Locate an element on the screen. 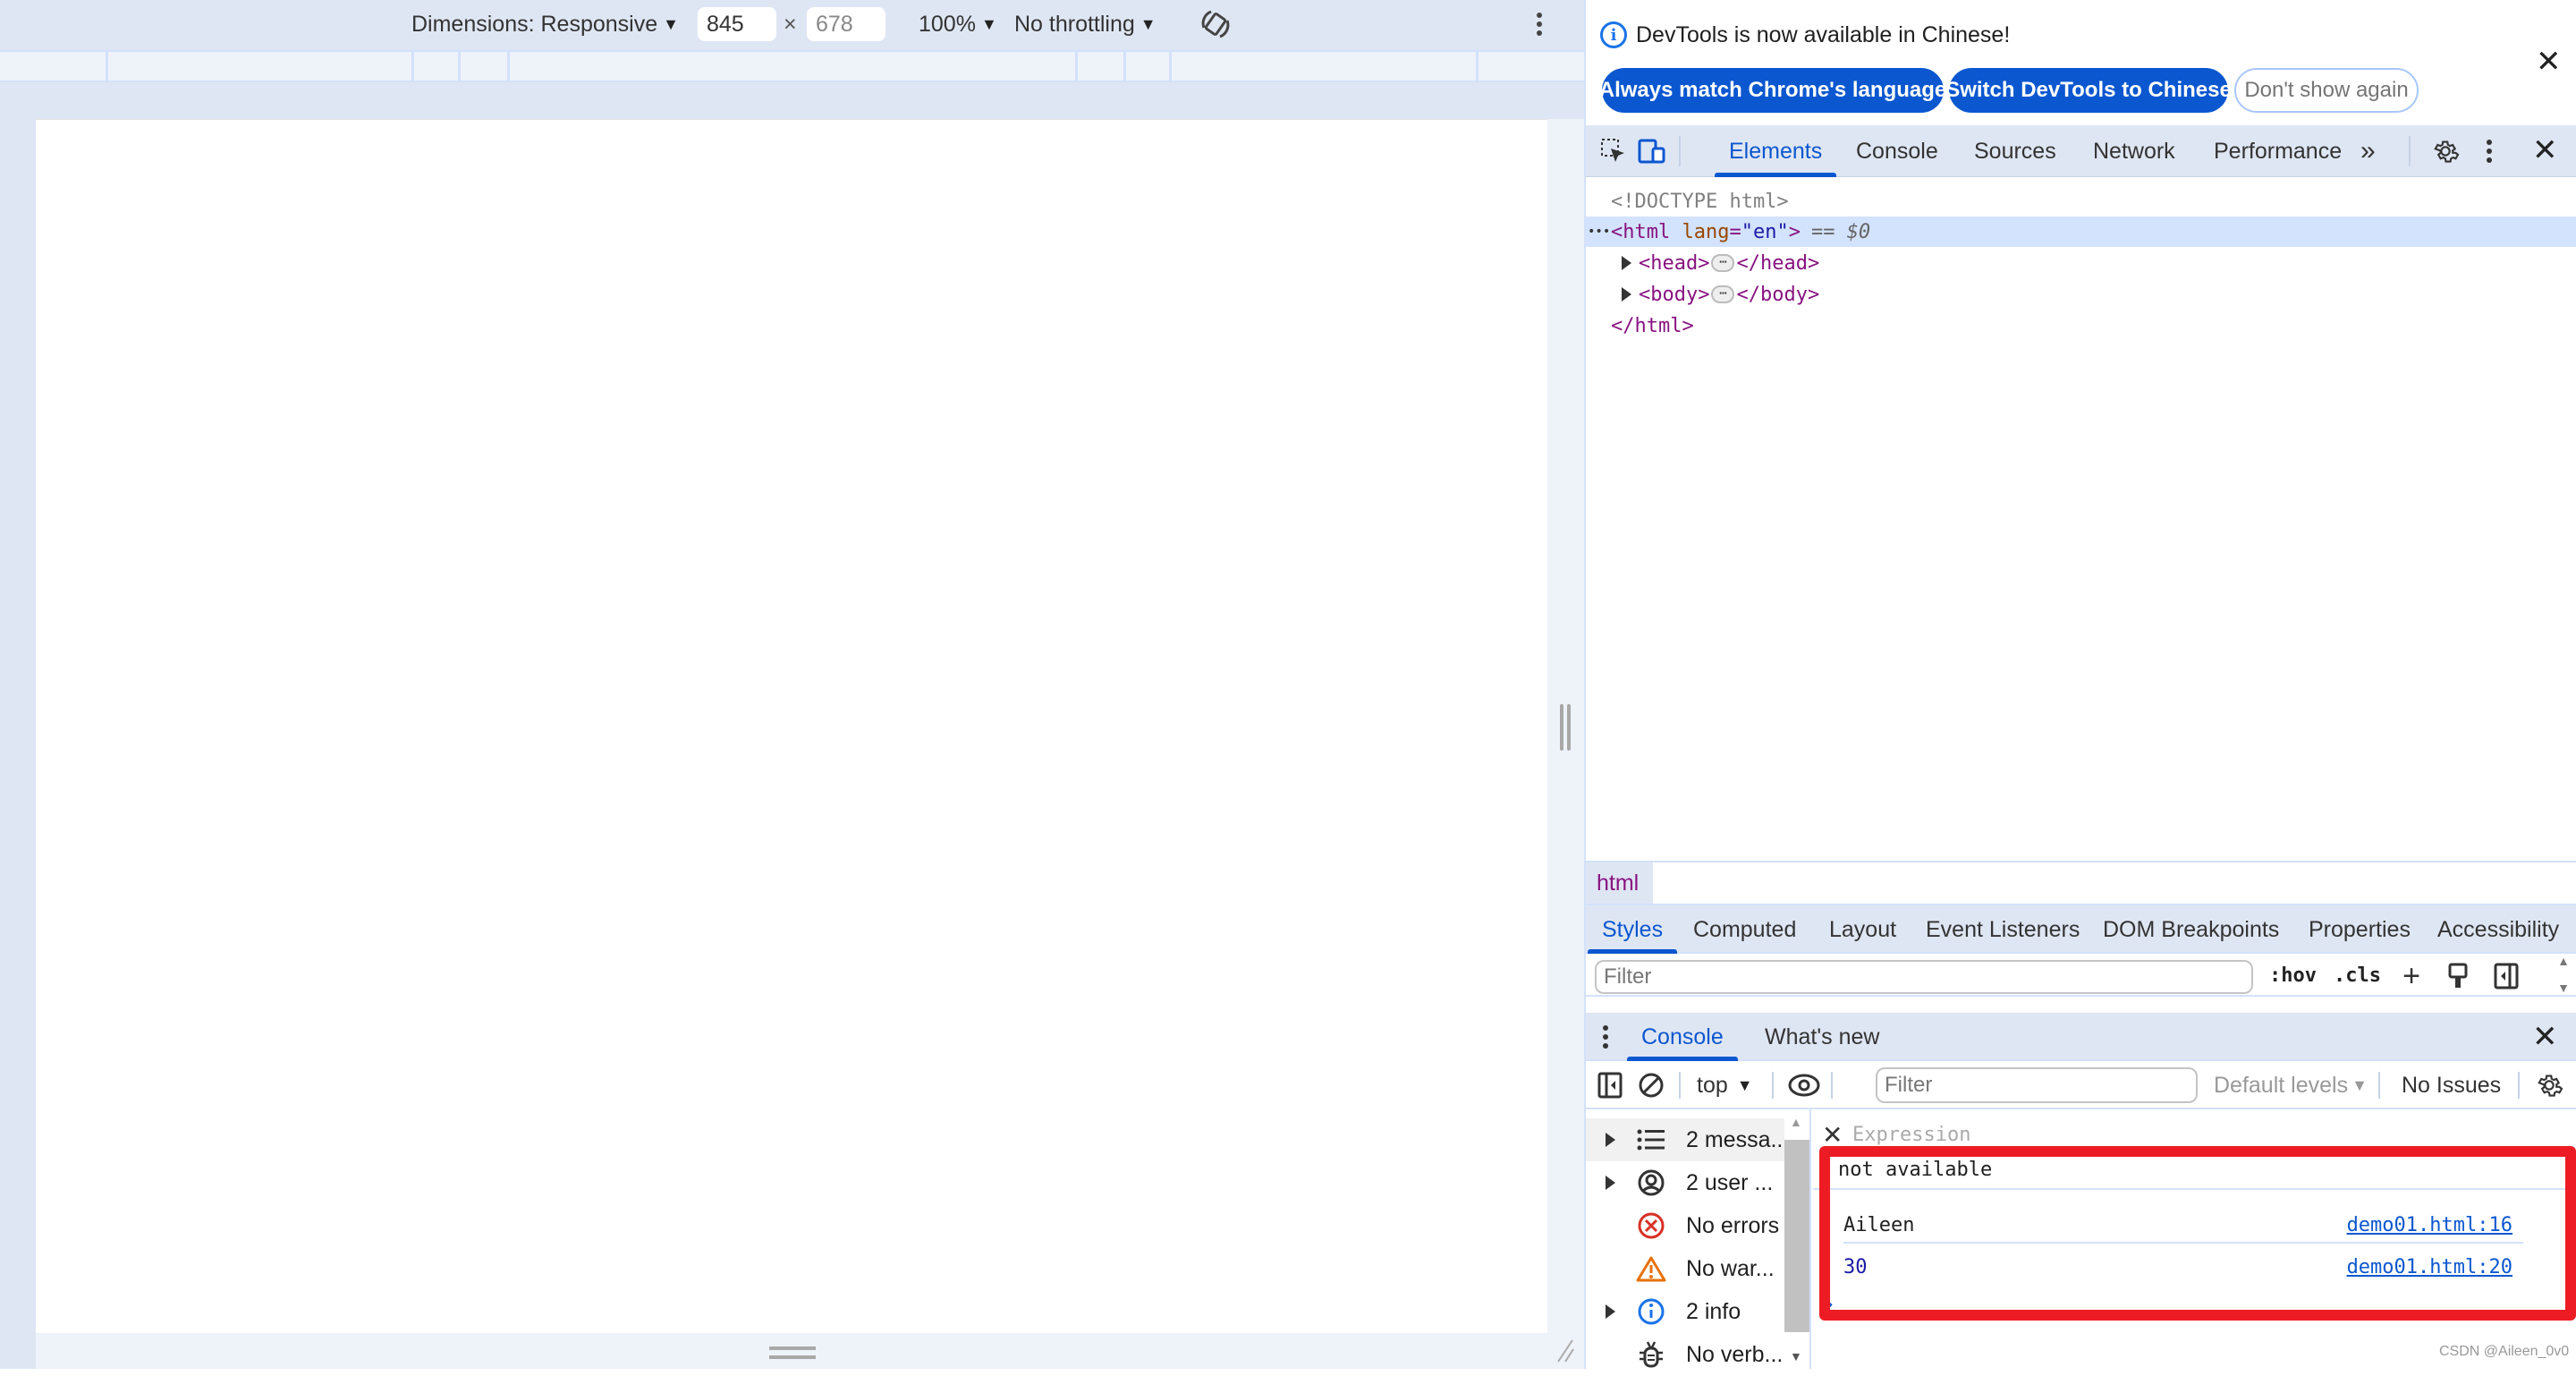 This screenshot has width=2576, height=1376. tab-performance: Performance is located at coordinates (2278, 151).